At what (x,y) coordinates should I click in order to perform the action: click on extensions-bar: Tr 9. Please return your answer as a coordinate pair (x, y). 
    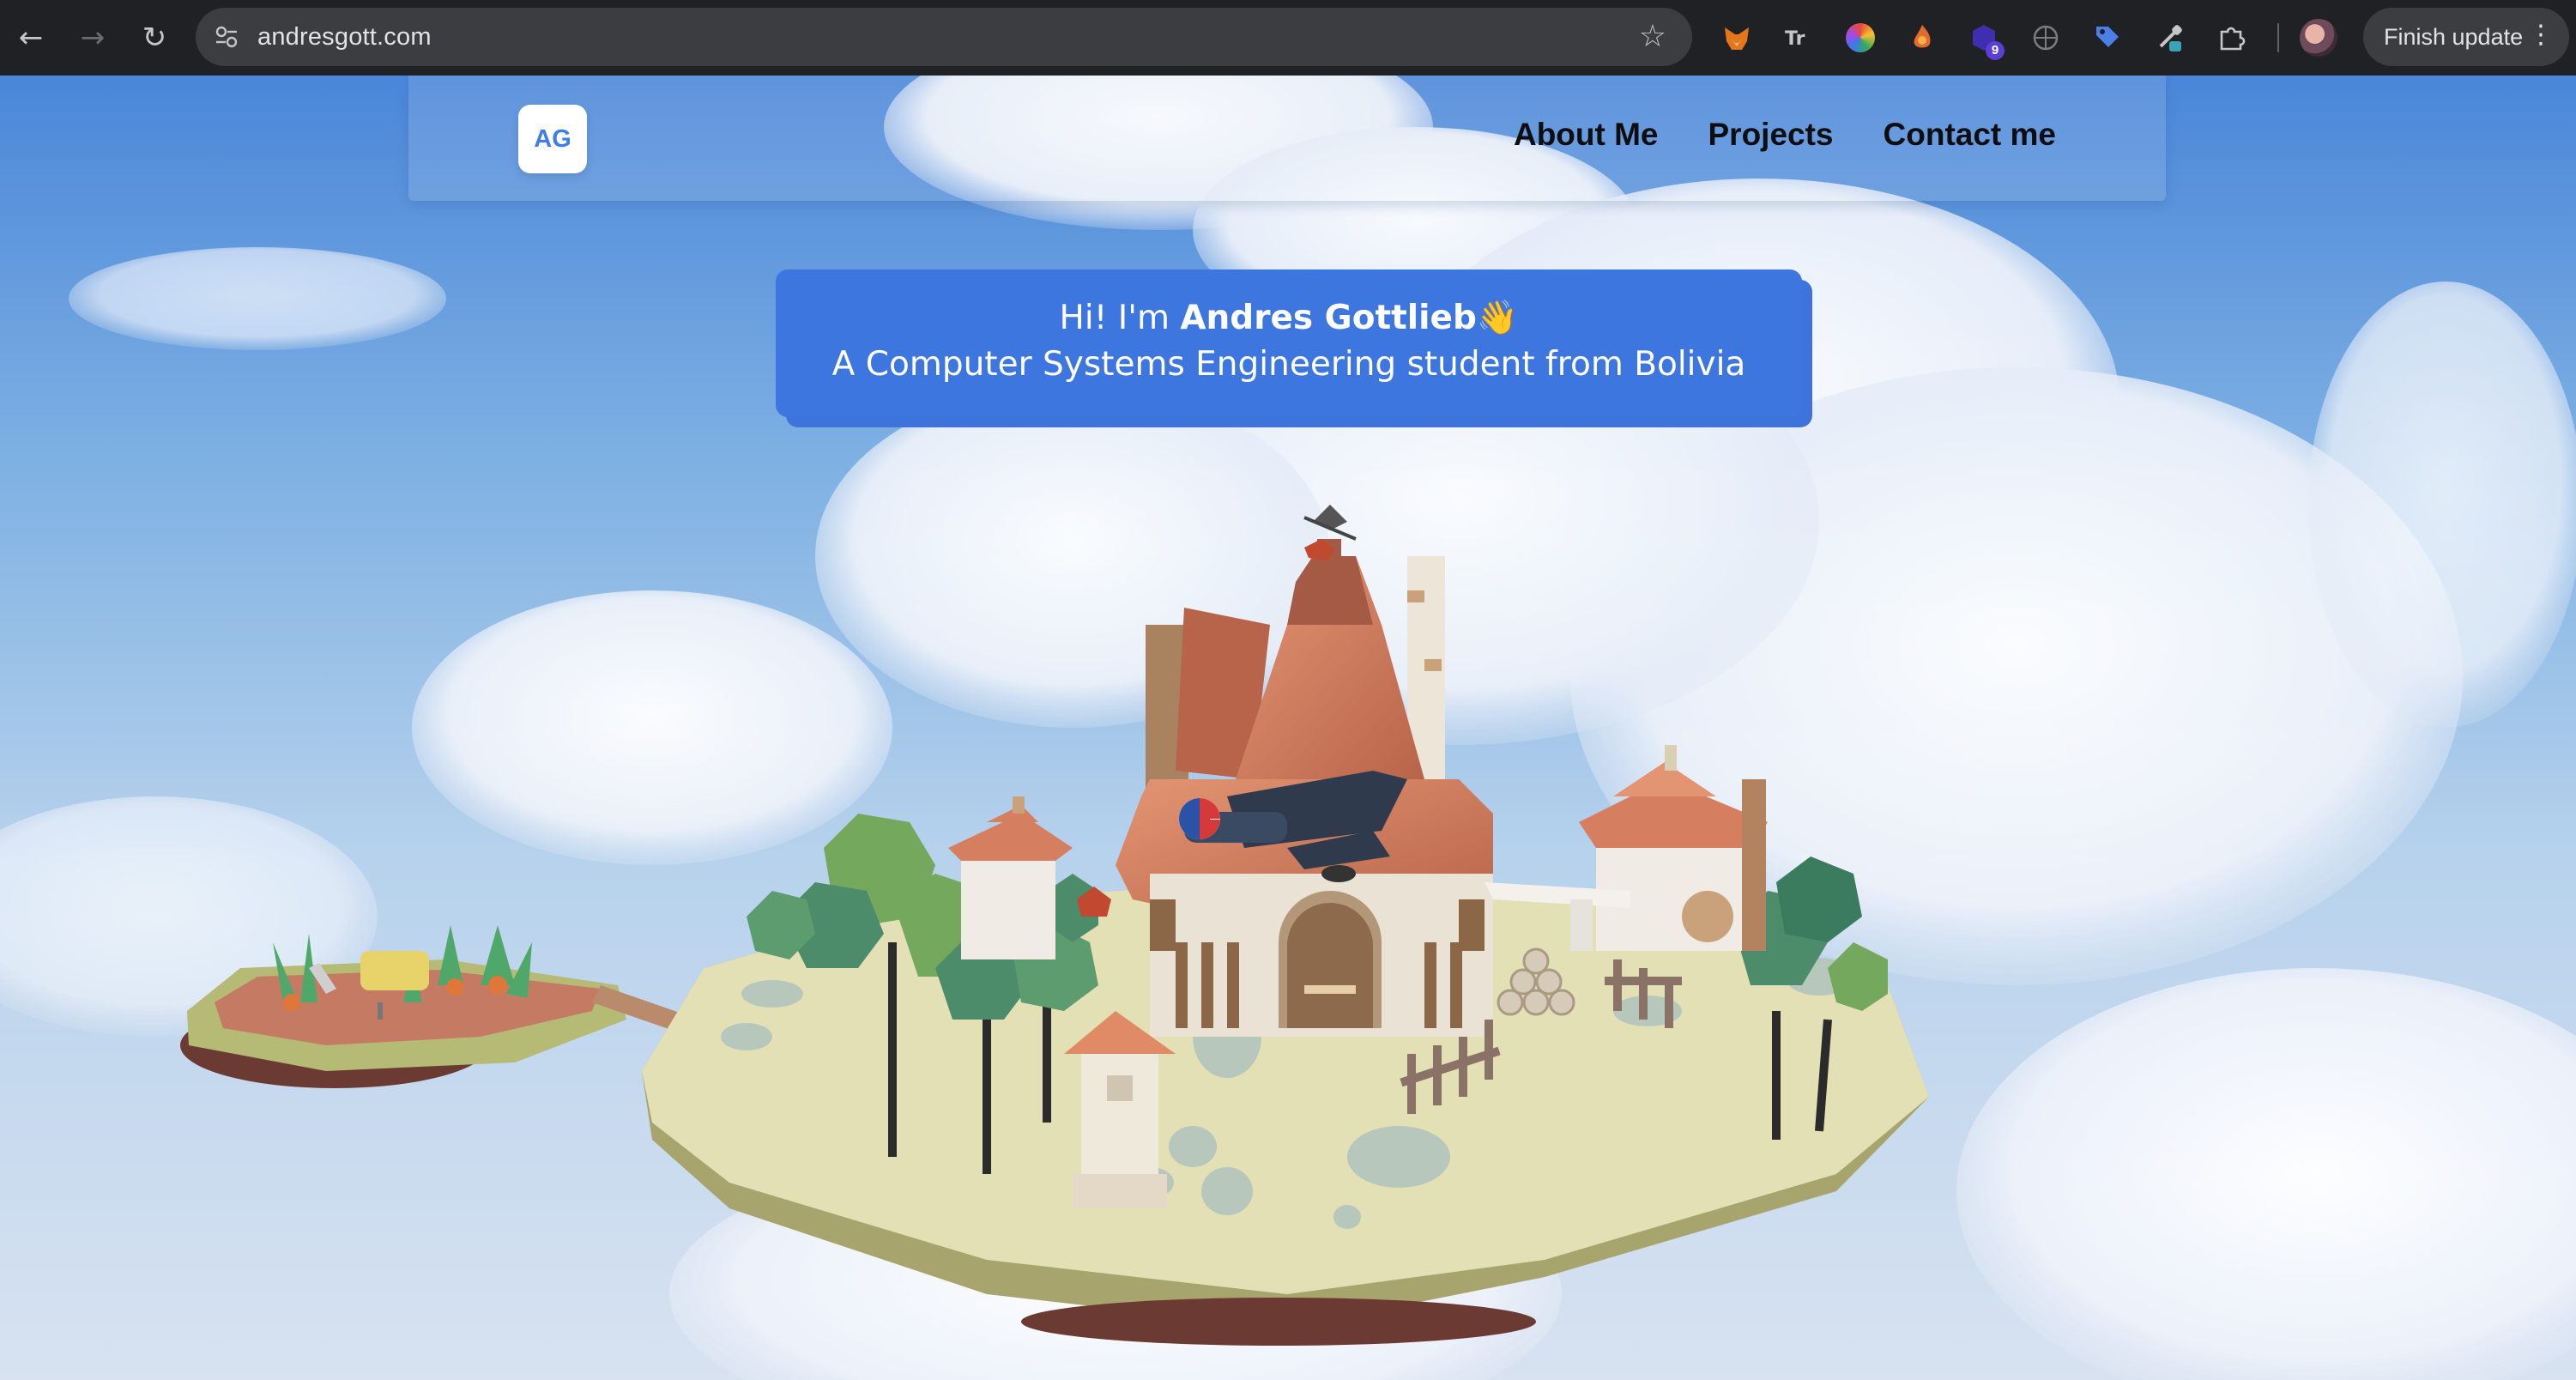
    Looking at the image, I should click on (2033, 37).